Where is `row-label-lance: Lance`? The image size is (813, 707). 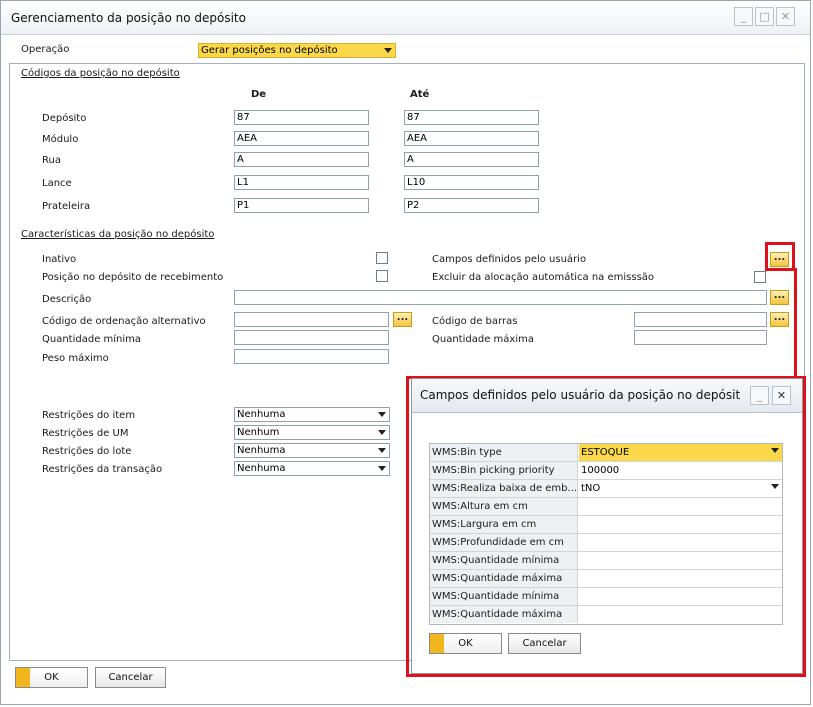
row-label-lance: Lance is located at coordinates (57, 183).